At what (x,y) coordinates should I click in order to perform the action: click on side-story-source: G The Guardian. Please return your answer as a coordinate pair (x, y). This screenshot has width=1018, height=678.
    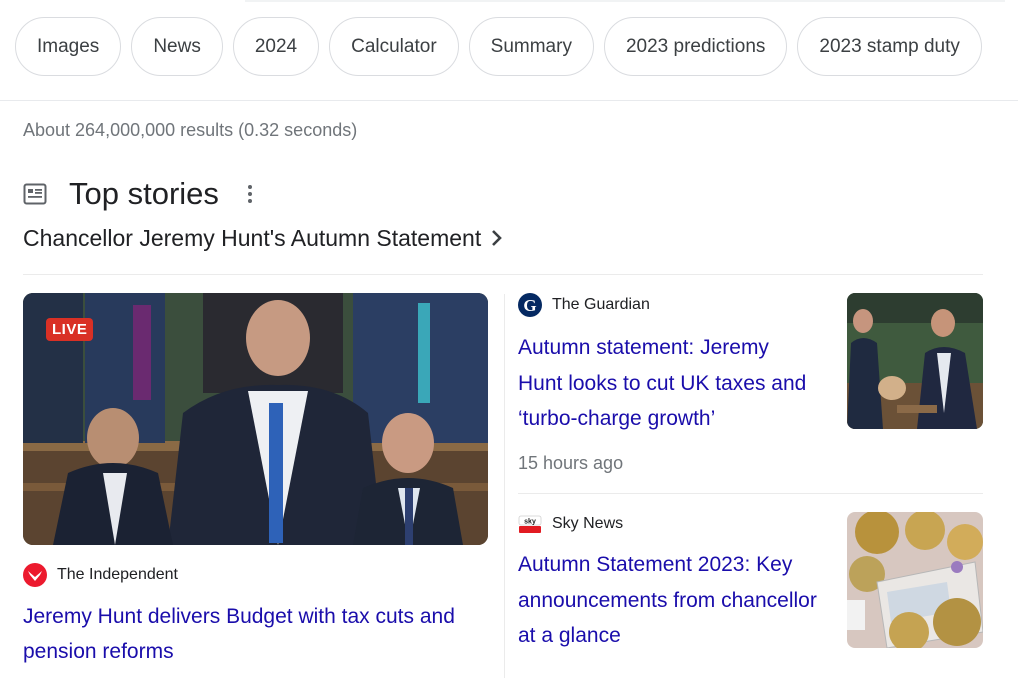
    Looking at the image, I should click on (584, 305).